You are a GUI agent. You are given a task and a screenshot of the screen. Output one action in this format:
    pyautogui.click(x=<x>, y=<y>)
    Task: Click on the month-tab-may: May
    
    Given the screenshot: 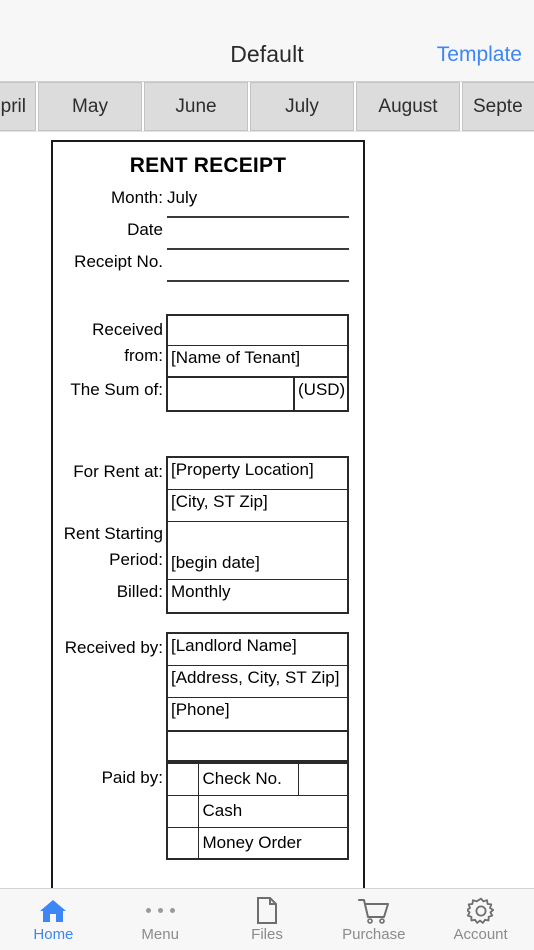 What is the action you would take?
    pyautogui.click(x=90, y=106)
    